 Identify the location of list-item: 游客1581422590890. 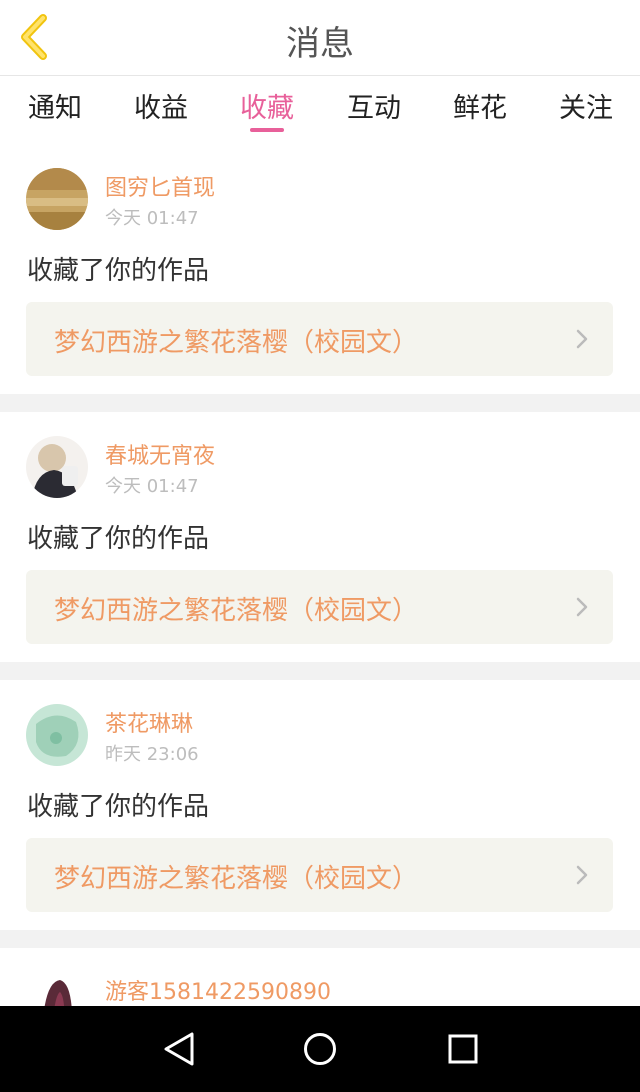
(320, 977).